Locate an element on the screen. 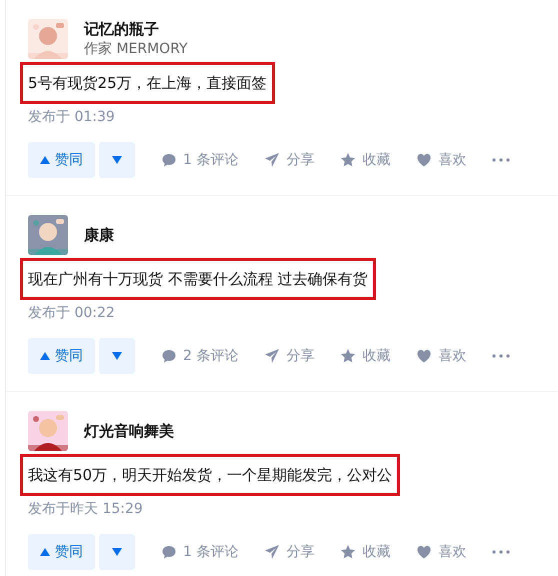  answer-text: 现在广州有十万现货 不需要什么流程 过去确保有货 is located at coordinates (198, 279).